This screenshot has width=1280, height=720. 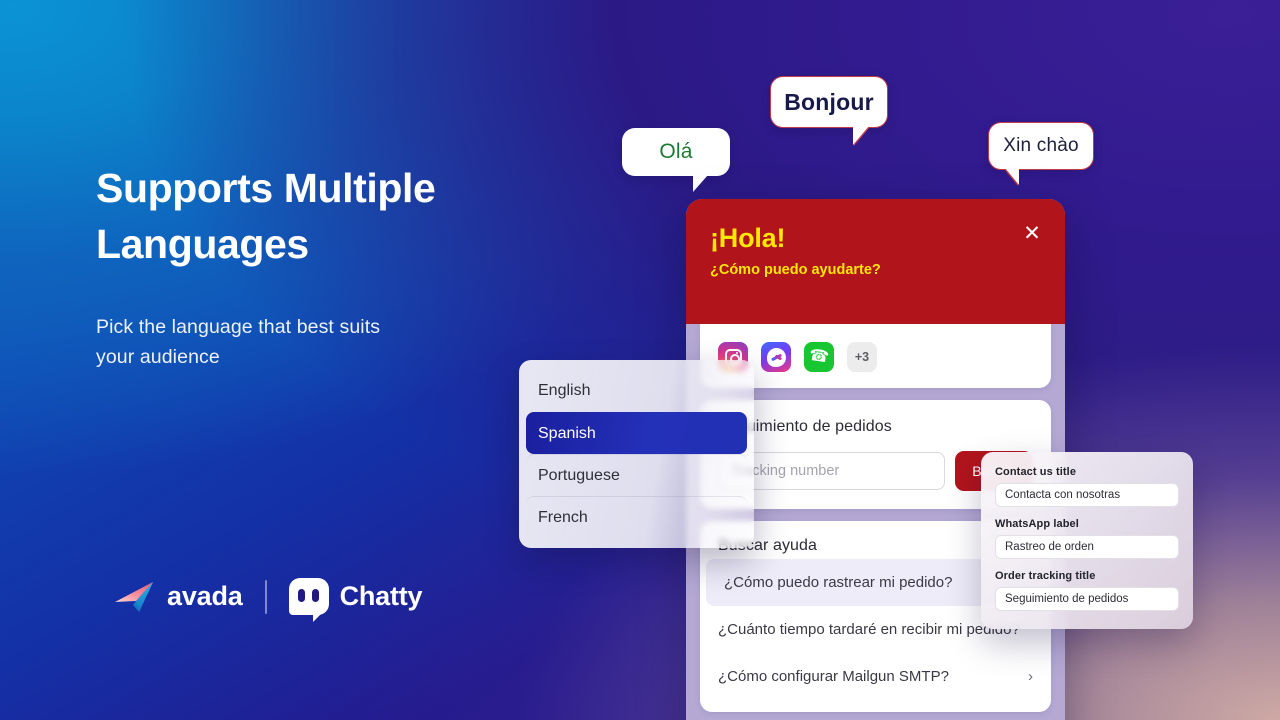 I want to click on setting-label: Contact us title, so click(x=1036, y=472).